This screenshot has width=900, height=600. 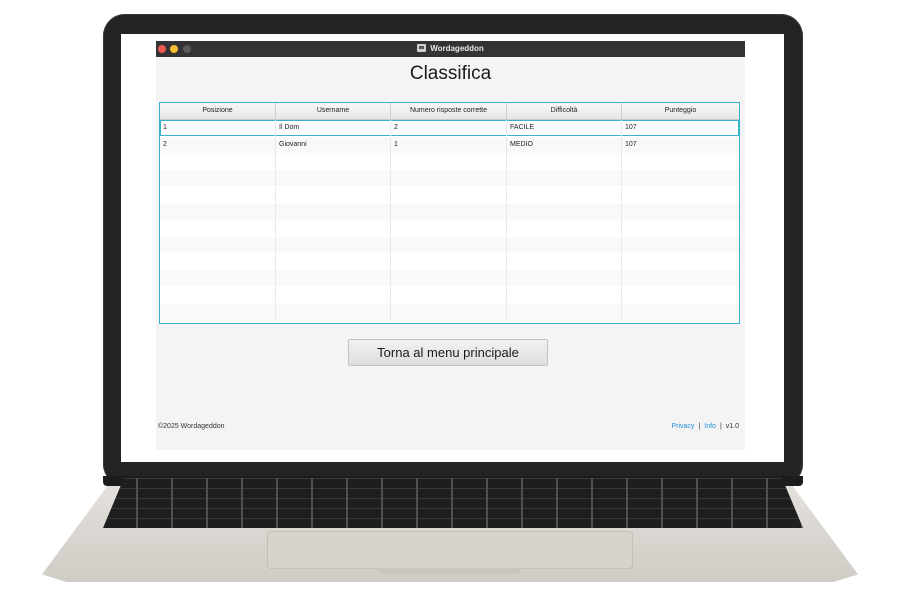 I want to click on table-cell: Giovanni, so click(x=333, y=144).